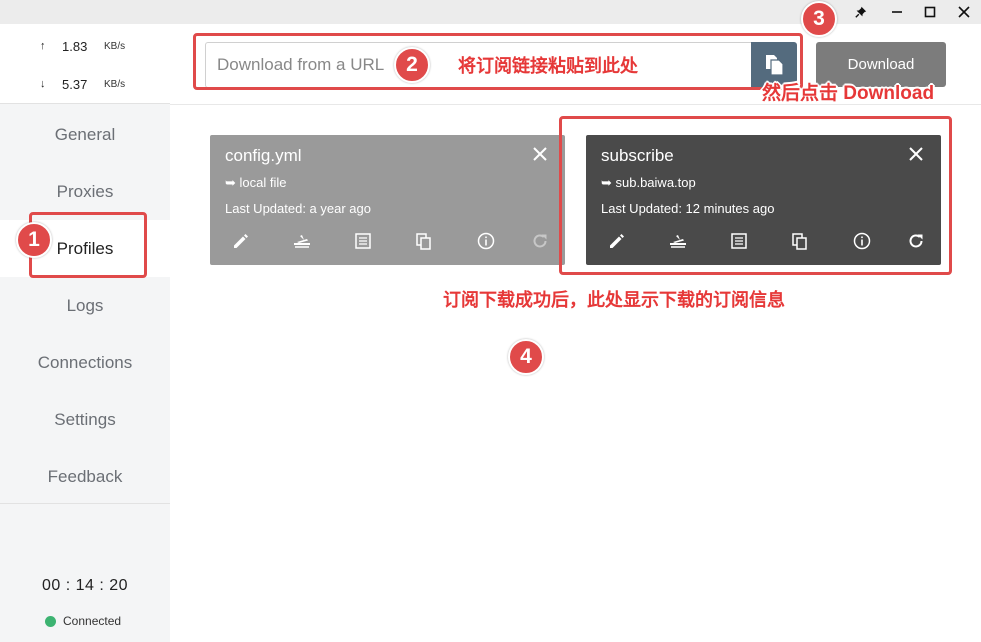 The width and height of the screenshot is (981, 642). I want to click on upload-value: 1.83, so click(75, 46).